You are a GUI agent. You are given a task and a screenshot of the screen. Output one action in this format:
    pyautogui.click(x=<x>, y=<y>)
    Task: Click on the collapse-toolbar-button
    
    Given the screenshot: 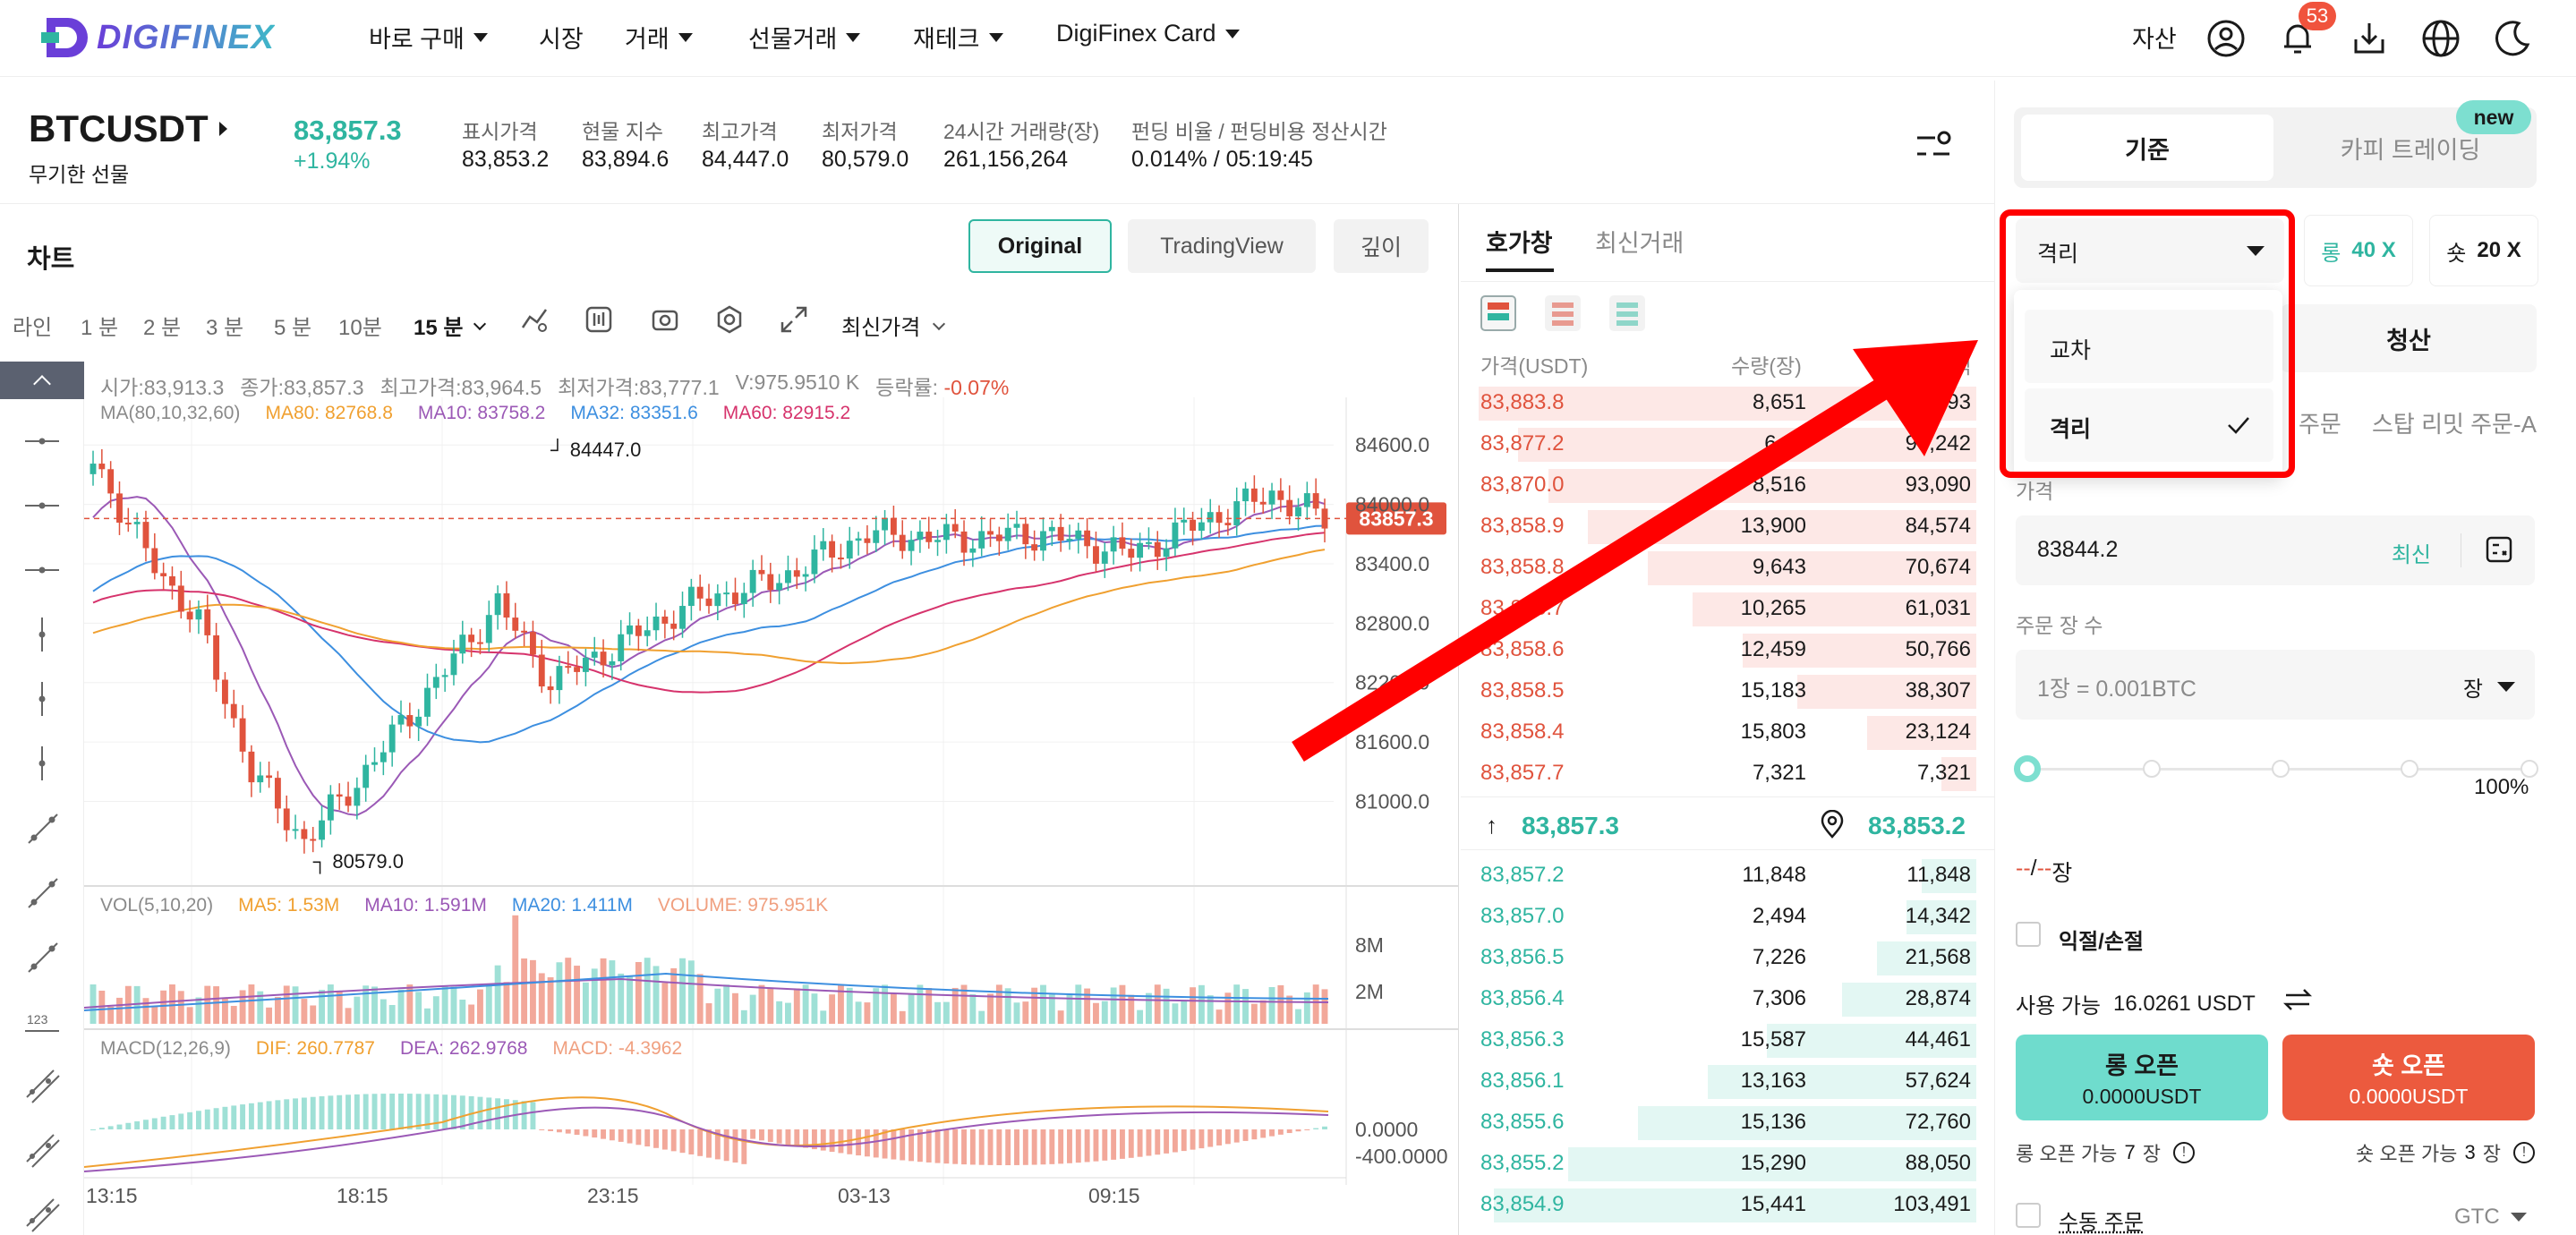 What is the action you would take?
    pyautogui.click(x=42, y=380)
    